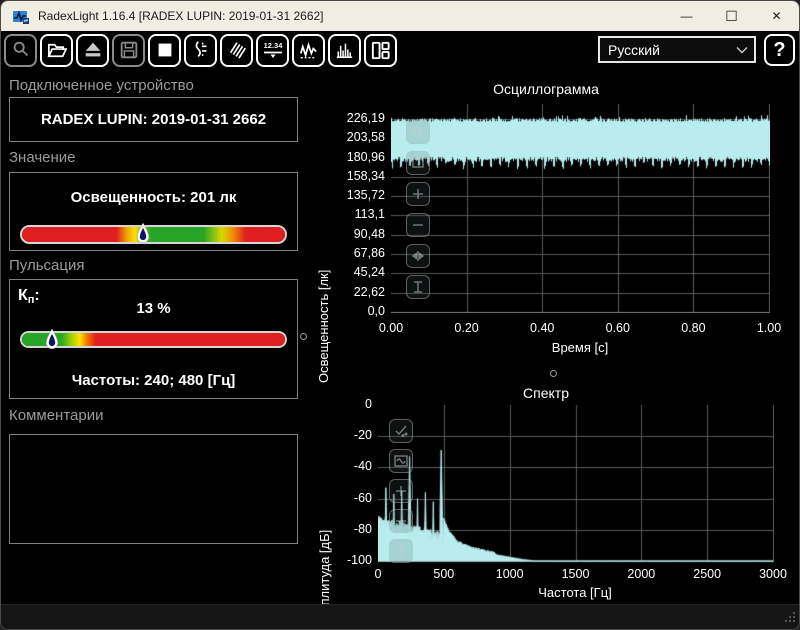 This screenshot has height=630, width=800. I want to click on eject-icon, so click(92, 49).